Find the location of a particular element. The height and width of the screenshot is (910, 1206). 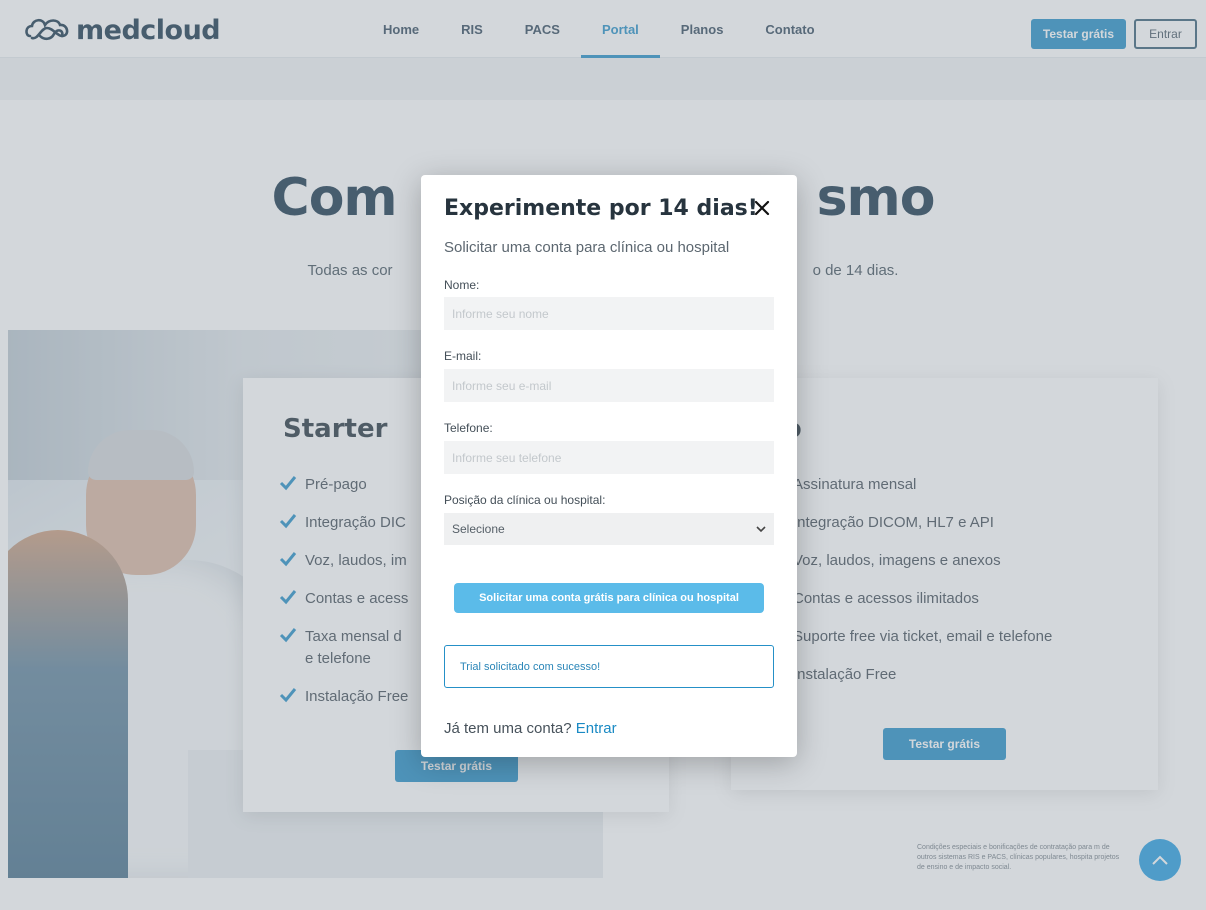

close-button is located at coordinates (762, 208).